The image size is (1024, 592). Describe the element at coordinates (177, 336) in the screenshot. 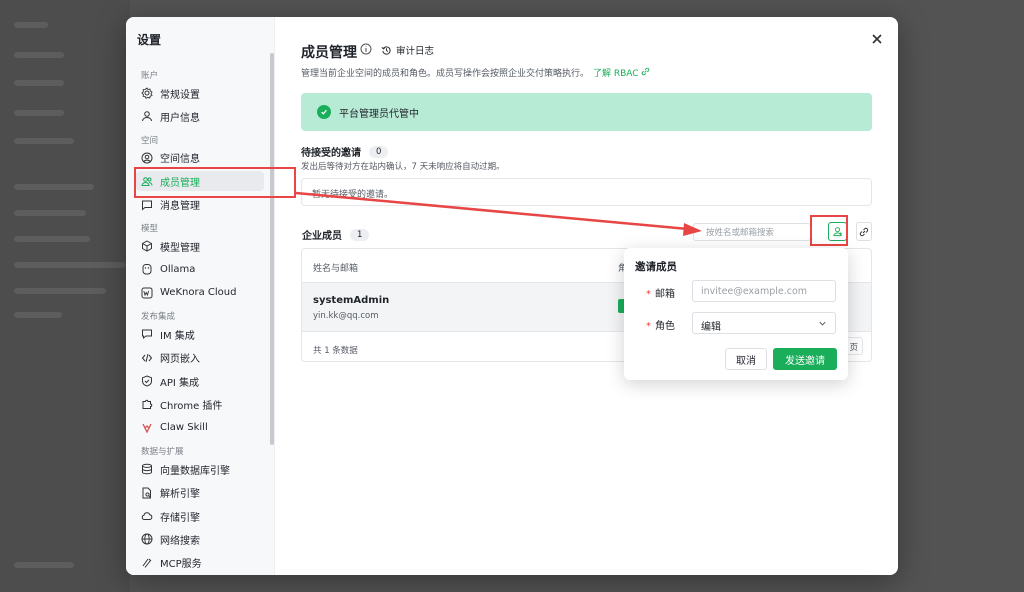

I see `sidebar-item-label: IM 集成` at that location.